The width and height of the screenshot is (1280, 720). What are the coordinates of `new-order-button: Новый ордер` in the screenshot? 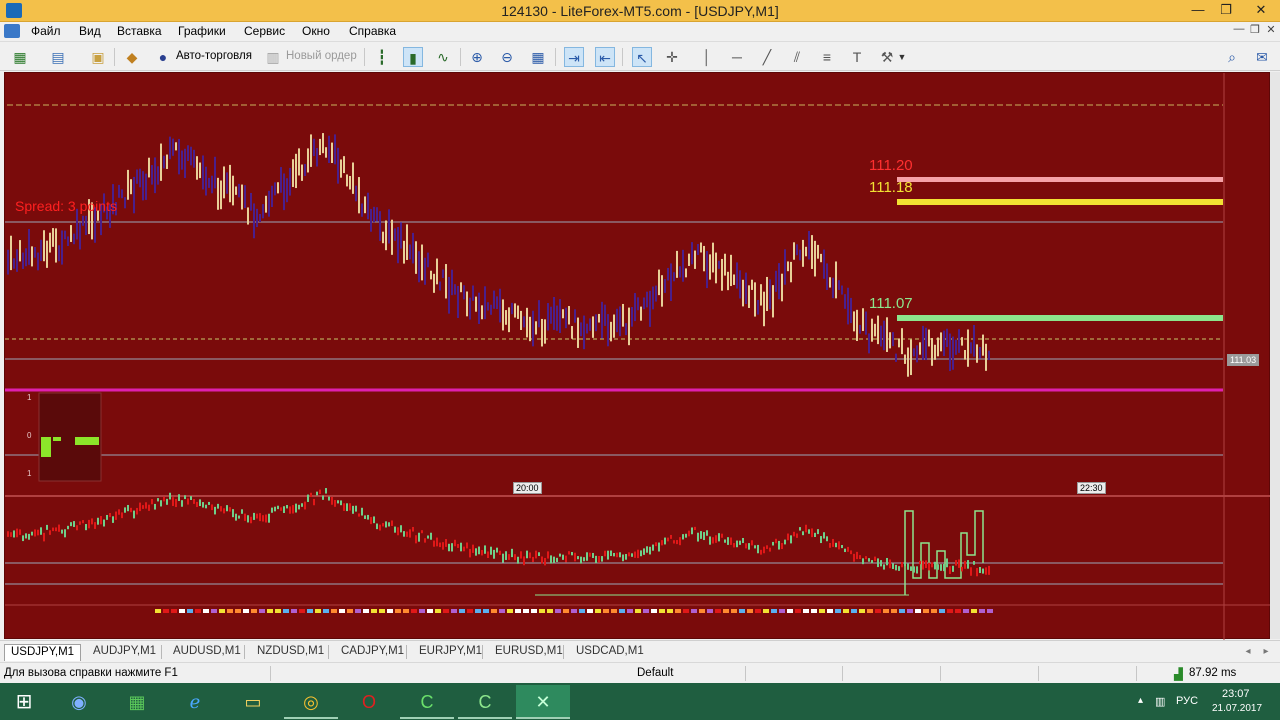 It's located at (321, 56).